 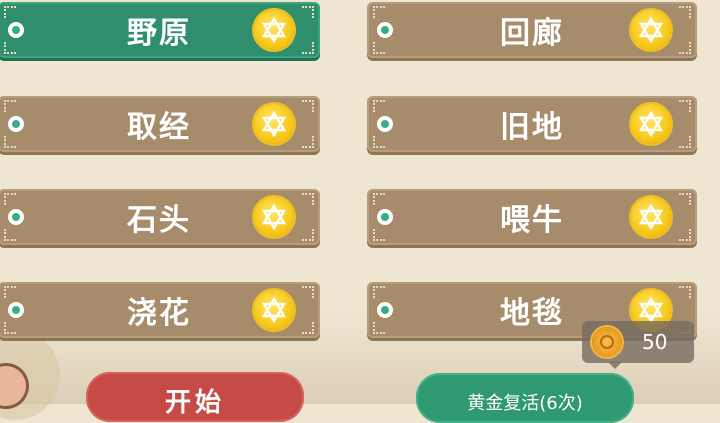 I want to click on start-button-label: 开始, so click(x=194, y=403).